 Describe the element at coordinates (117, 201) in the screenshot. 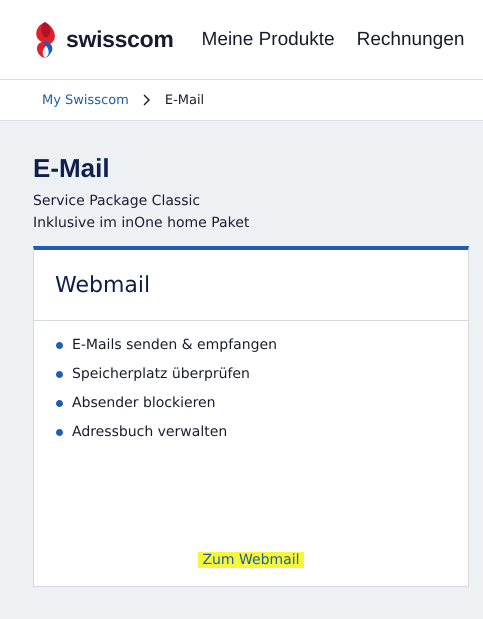

I see `subtitle: Service Package Classic` at that location.